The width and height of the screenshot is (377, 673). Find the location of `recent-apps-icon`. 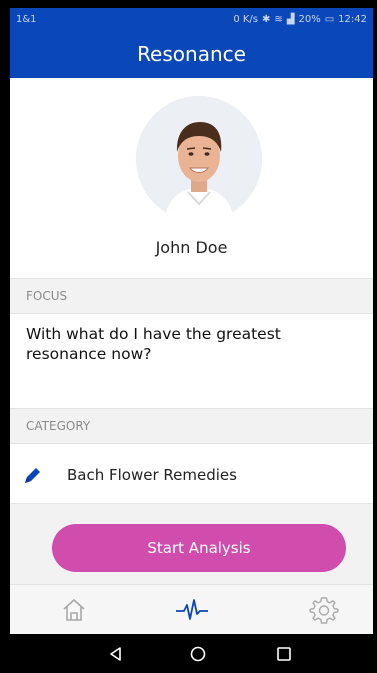

recent-apps-icon is located at coordinates (284, 654).